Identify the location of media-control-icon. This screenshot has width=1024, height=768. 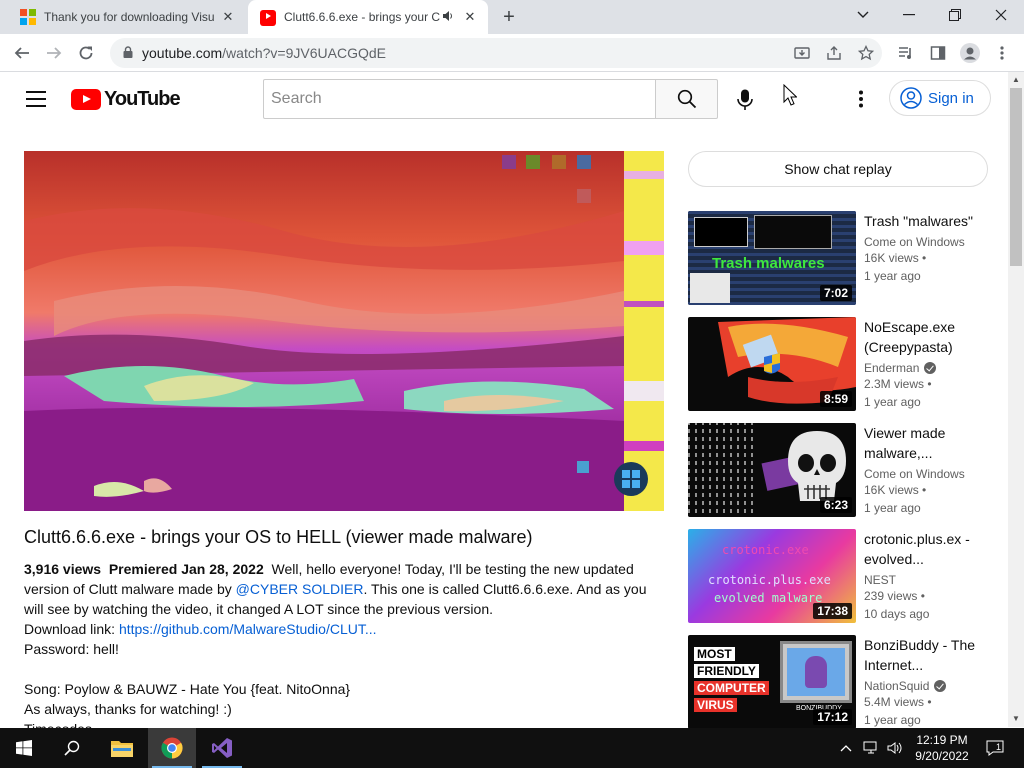
(906, 53).